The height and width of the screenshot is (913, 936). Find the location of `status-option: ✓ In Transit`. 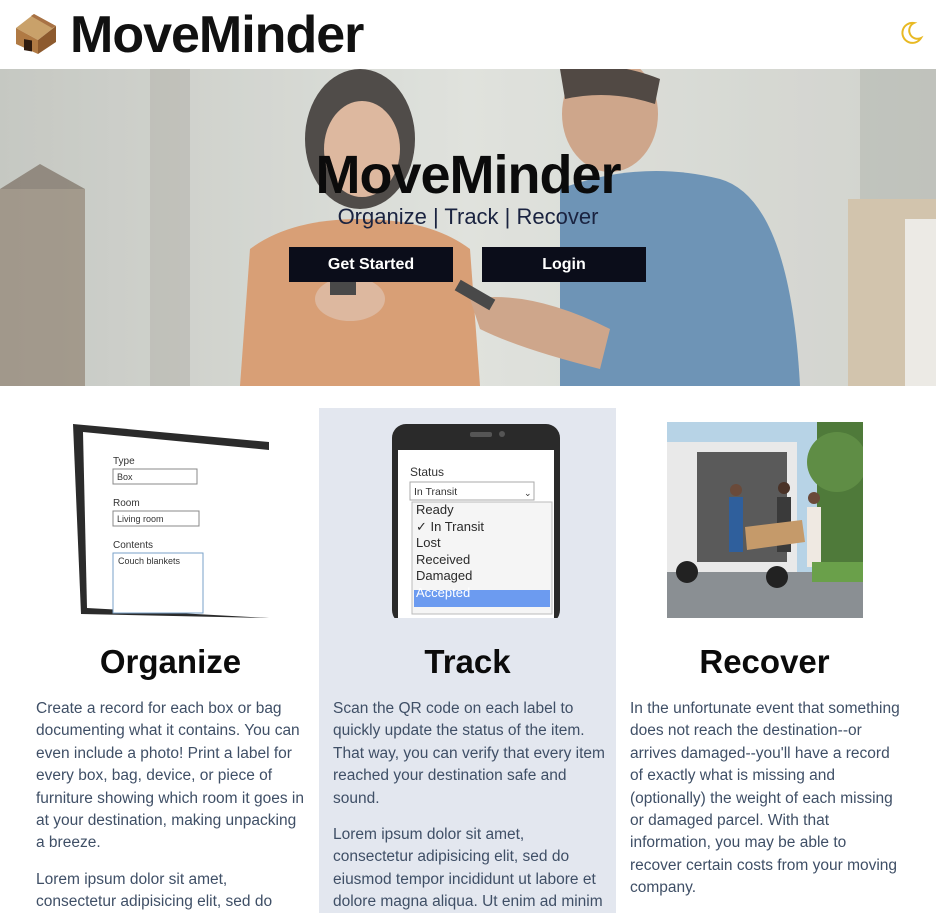

status-option: ✓ In Transit is located at coordinates (450, 526).